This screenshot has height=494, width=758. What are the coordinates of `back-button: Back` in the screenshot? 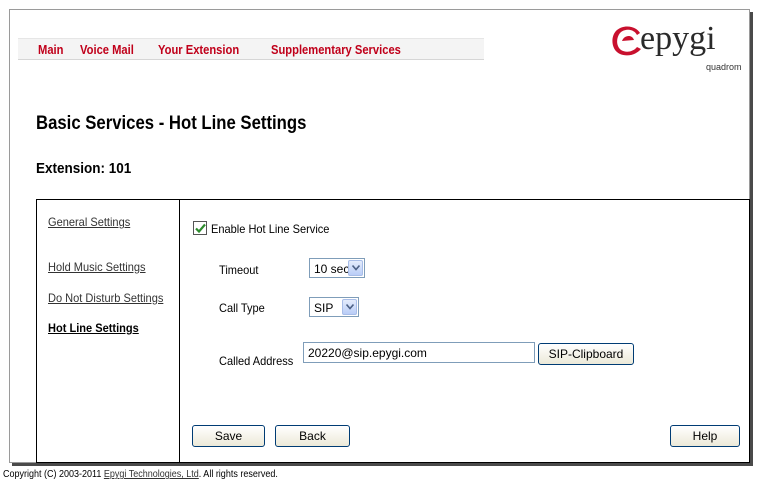 It's located at (312, 436).